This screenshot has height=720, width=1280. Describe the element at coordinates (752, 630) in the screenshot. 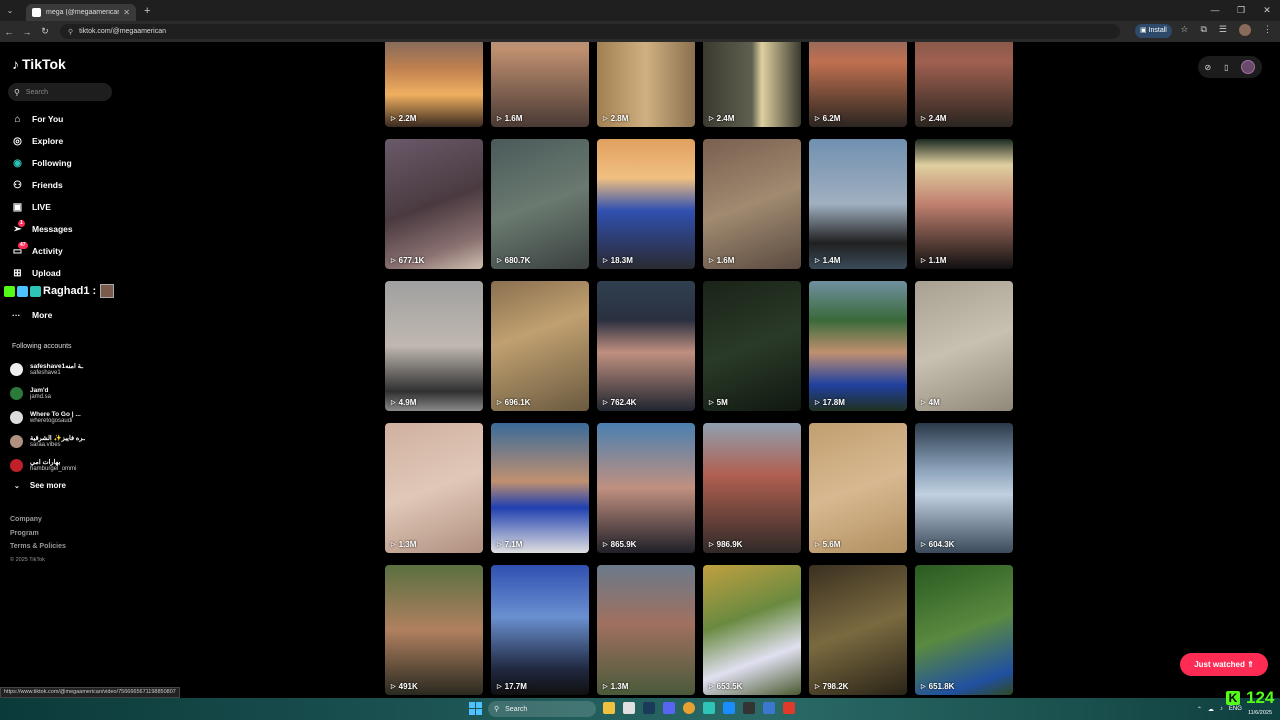

I see `video-thumbnail: ▷ 653.5K` at that location.